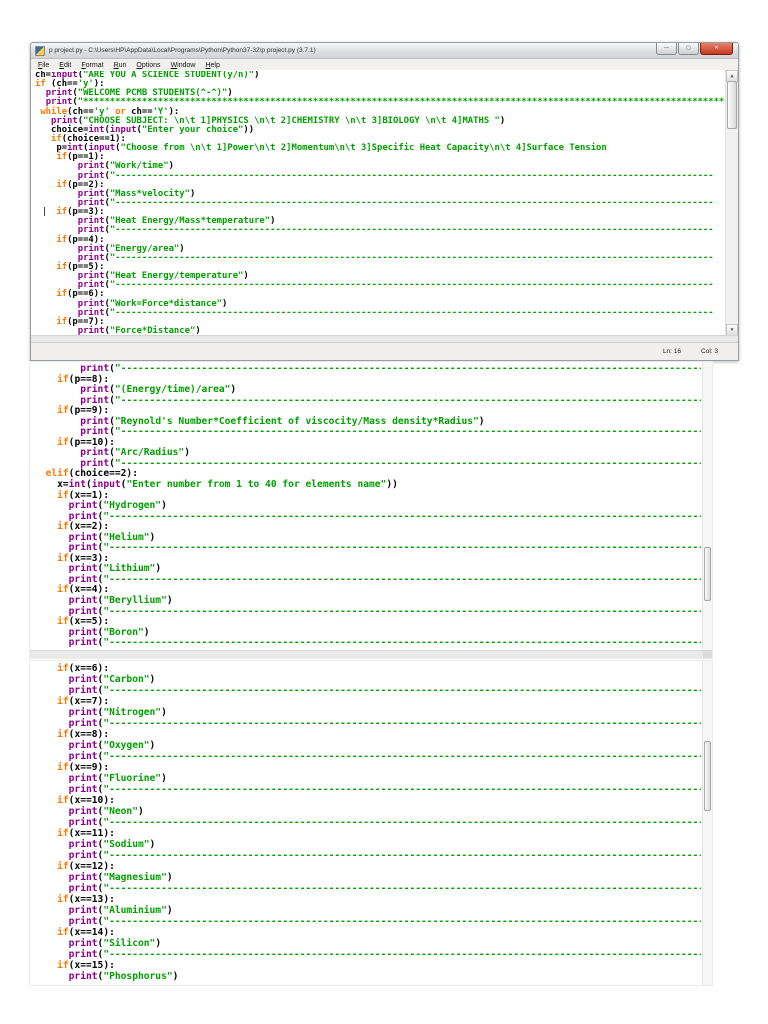 This screenshot has height=1024, width=768. I want to click on code-line: if(x==11):, so click(86, 833).